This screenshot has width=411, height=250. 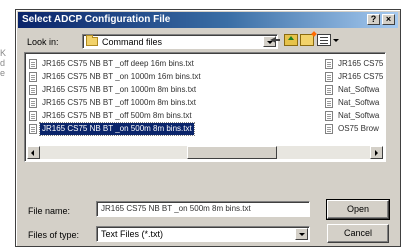 I want to click on back-icon, so click(x=275, y=40).